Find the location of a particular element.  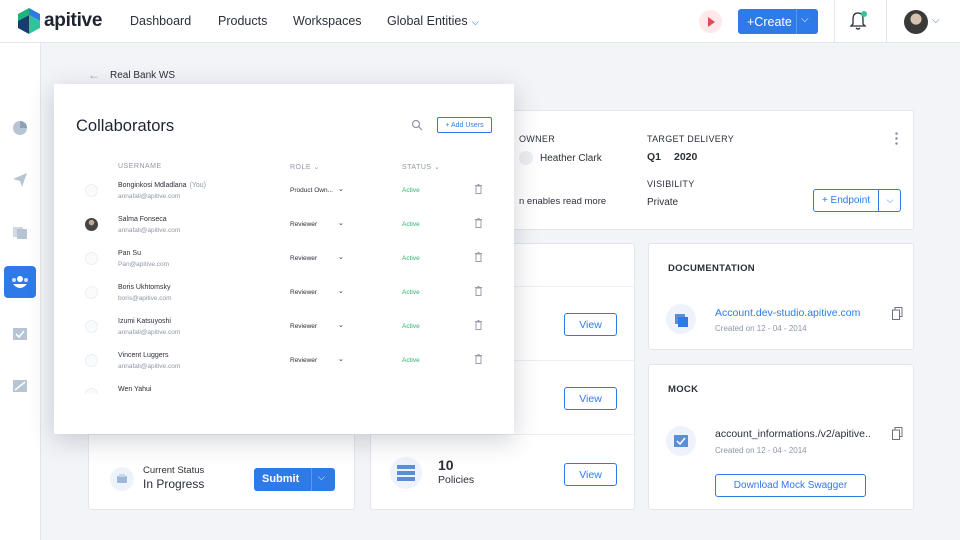

breadcrumb-workspace: Real Bank WS is located at coordinates (142, 75).